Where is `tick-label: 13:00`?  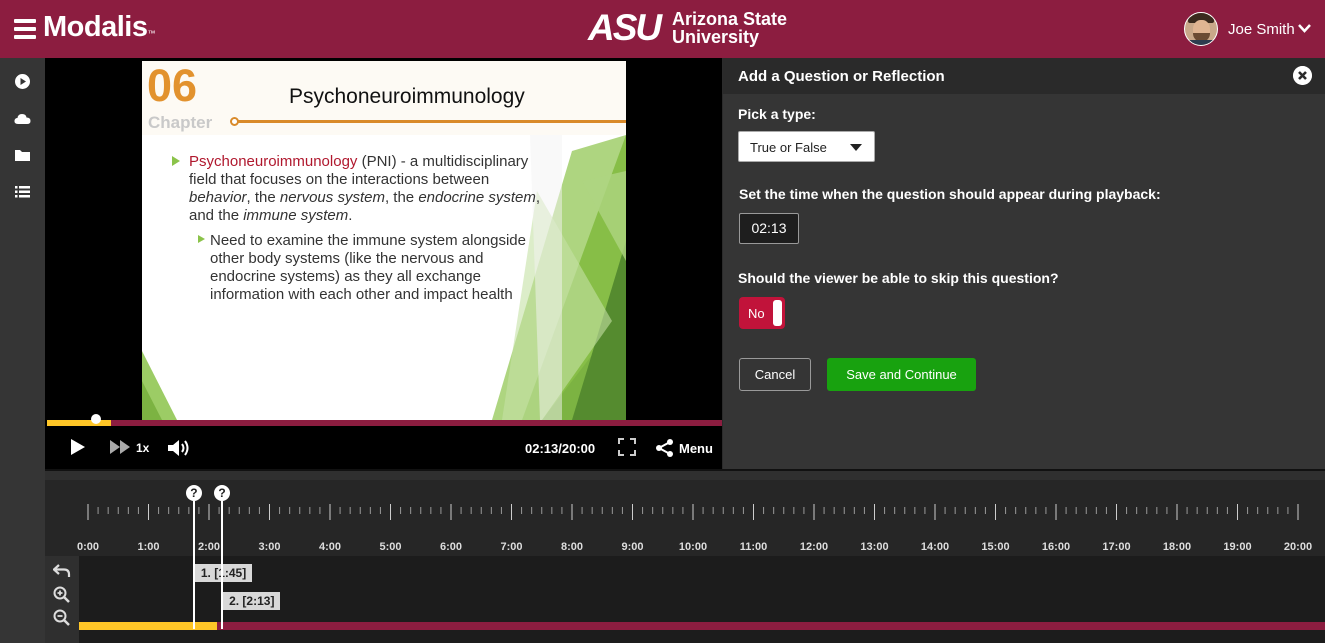
tick-label: 13:00 is located at coordinates (874, 547).